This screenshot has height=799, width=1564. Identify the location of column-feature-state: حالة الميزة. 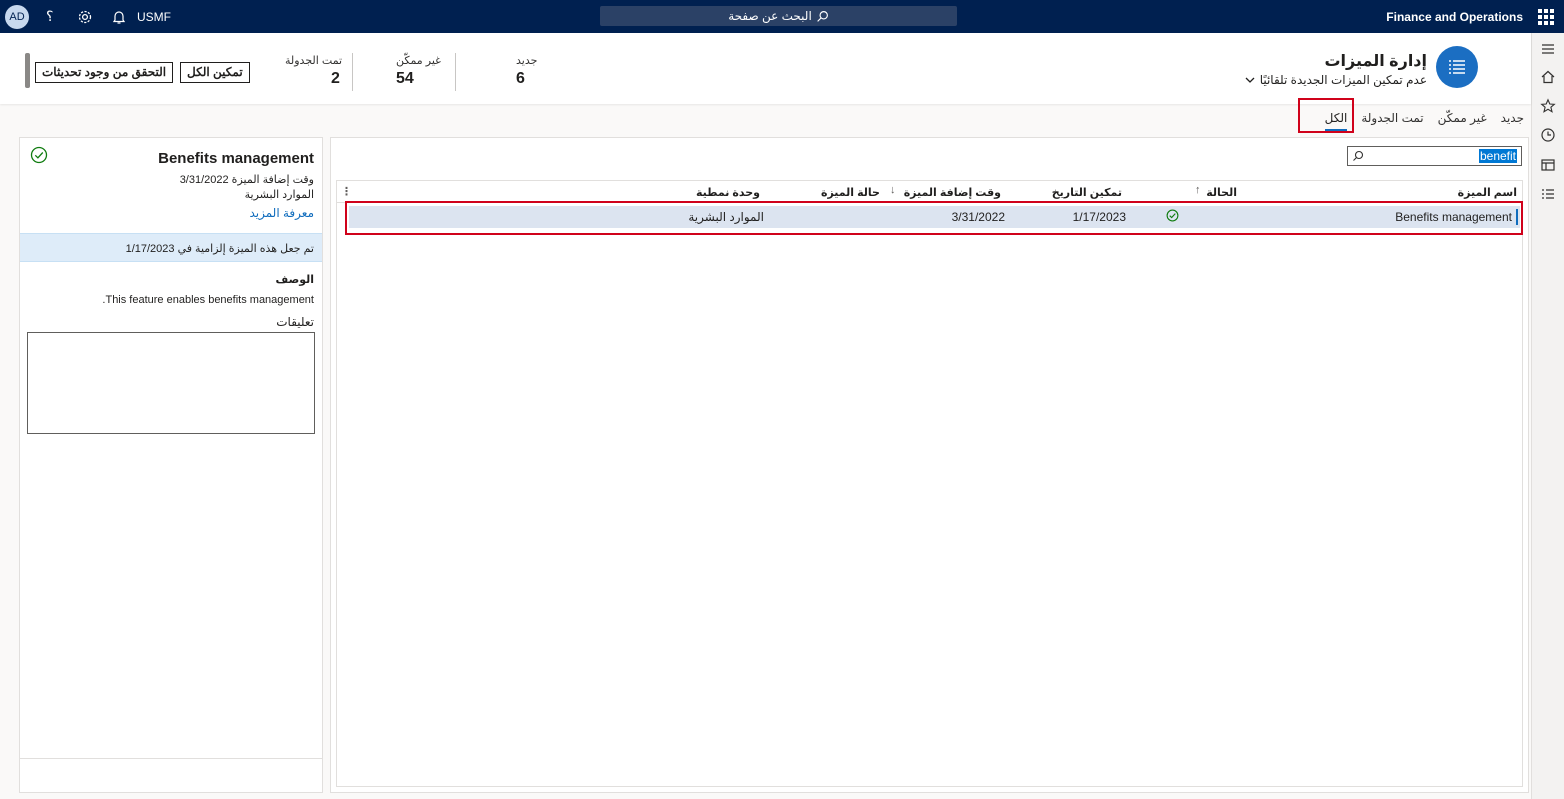
(850, 192).